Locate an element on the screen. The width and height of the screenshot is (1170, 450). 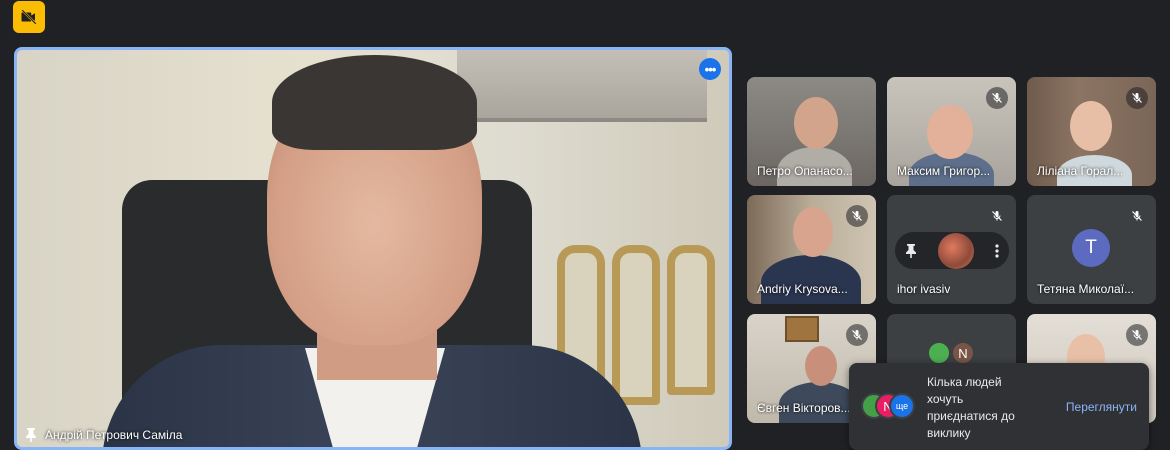
participant-tile: ihor ivasiv is located at coordinates (951, 249).